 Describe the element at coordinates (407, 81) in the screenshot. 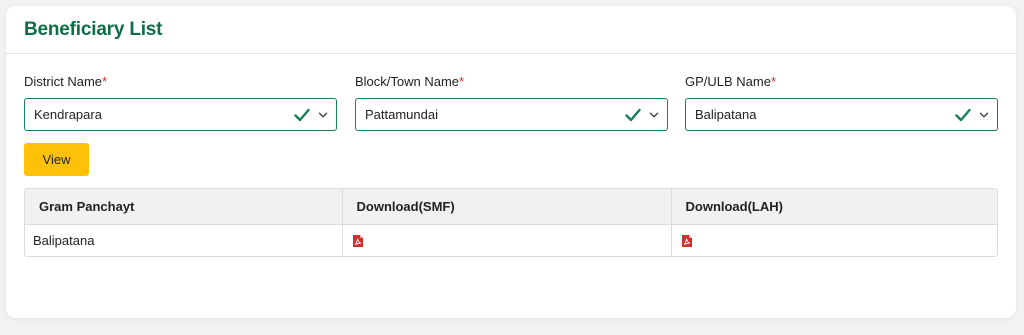

I see `block-label-text: Block/Town Name` at that location.